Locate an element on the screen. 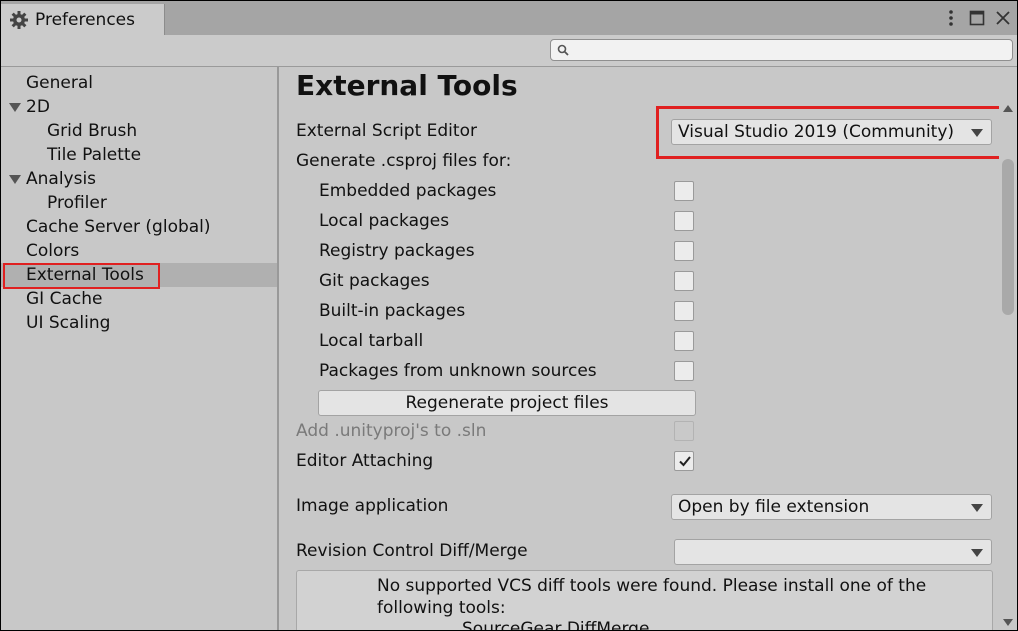 The height and width of the screenshot is (631, 1018). package-label: Embedded packages is located at coordinates (408, 191).